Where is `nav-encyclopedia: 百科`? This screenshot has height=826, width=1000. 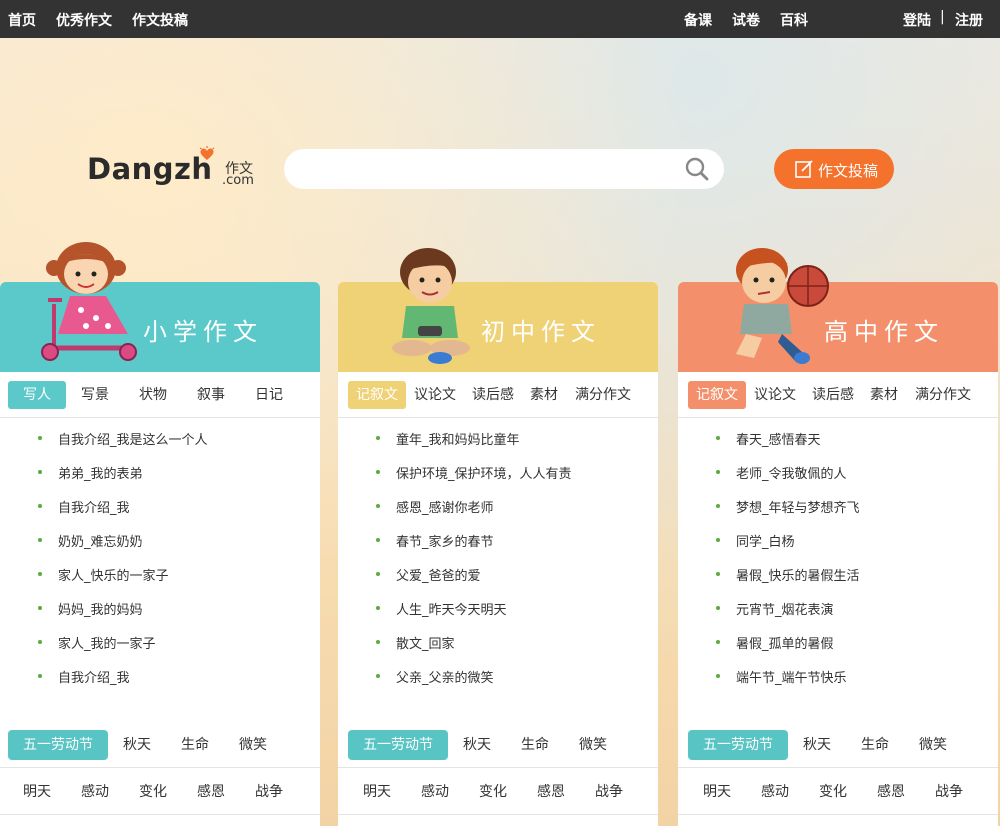 nav-encyclopedia: 百科 is located at coordinates (794, 20).